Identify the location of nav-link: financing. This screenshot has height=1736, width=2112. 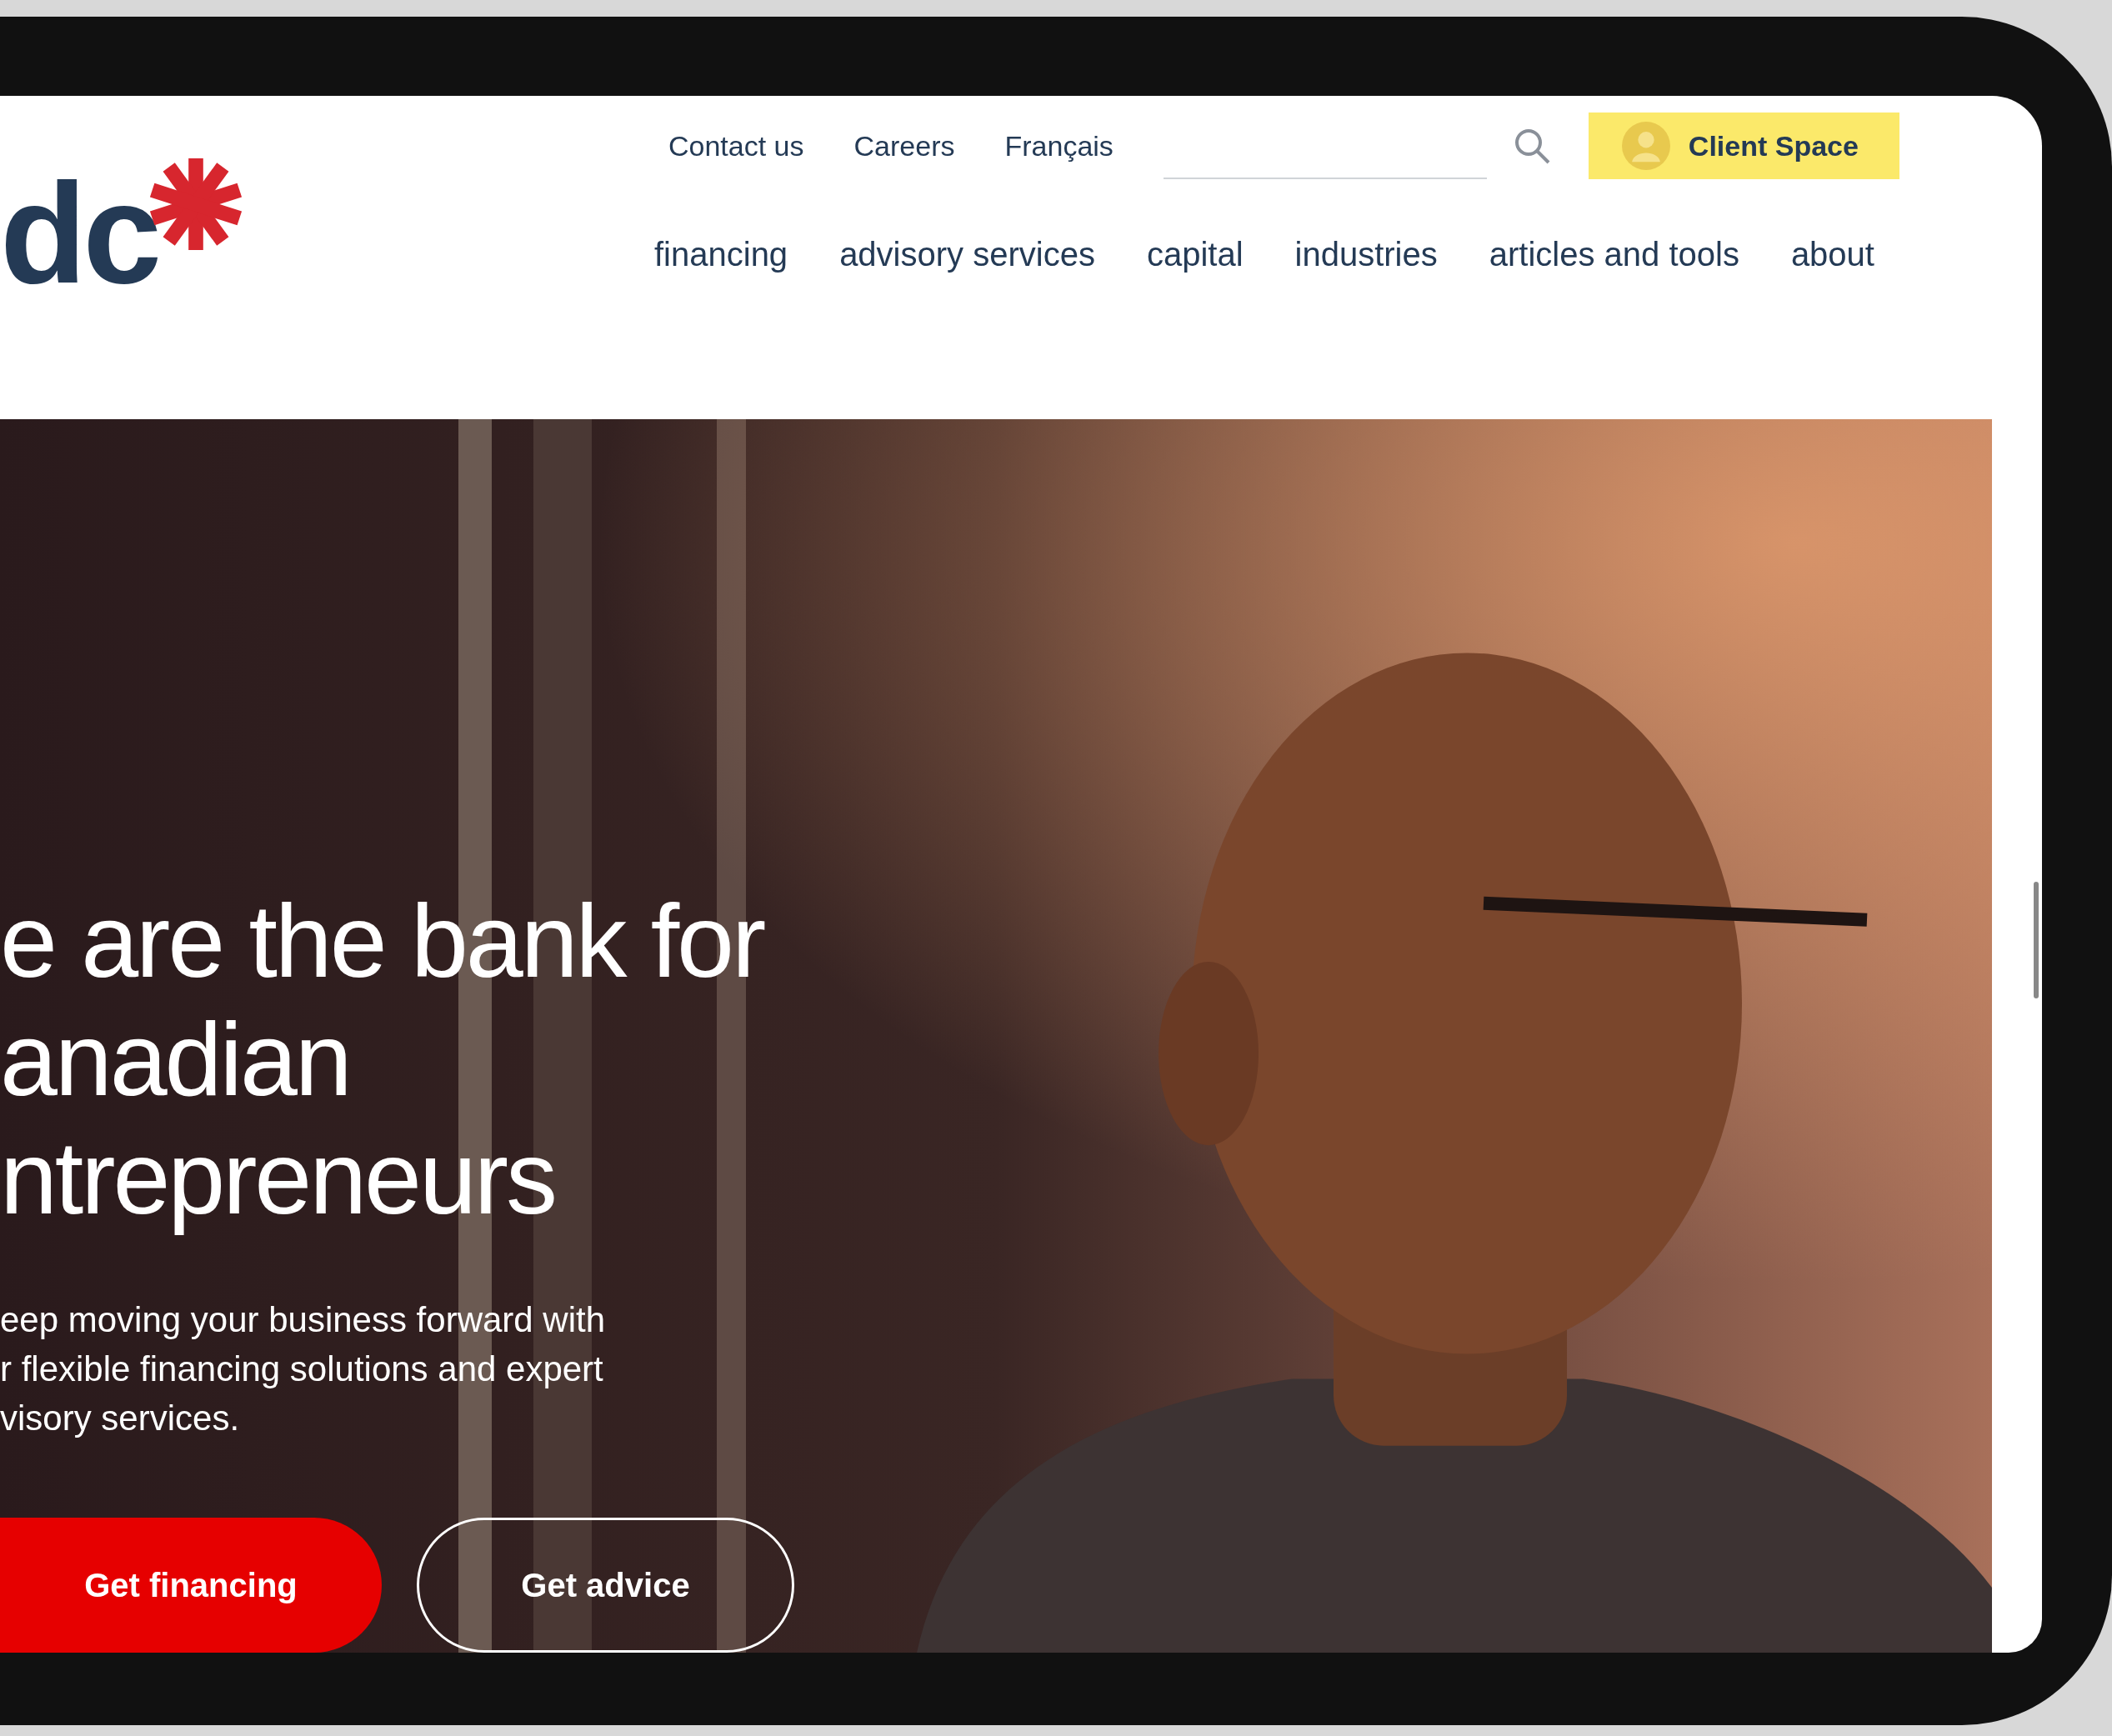
(721, 254).